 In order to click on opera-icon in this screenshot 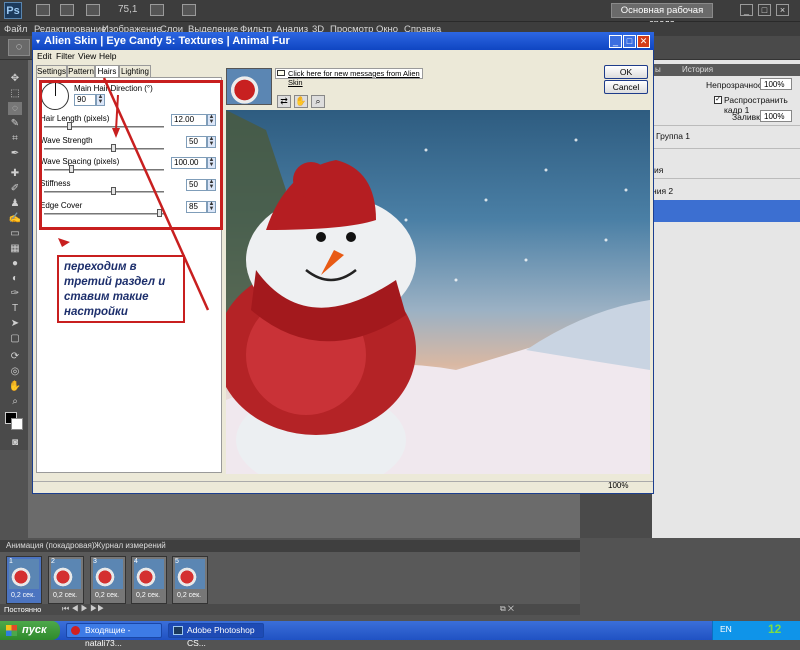, I will do `click(75, 630)`.